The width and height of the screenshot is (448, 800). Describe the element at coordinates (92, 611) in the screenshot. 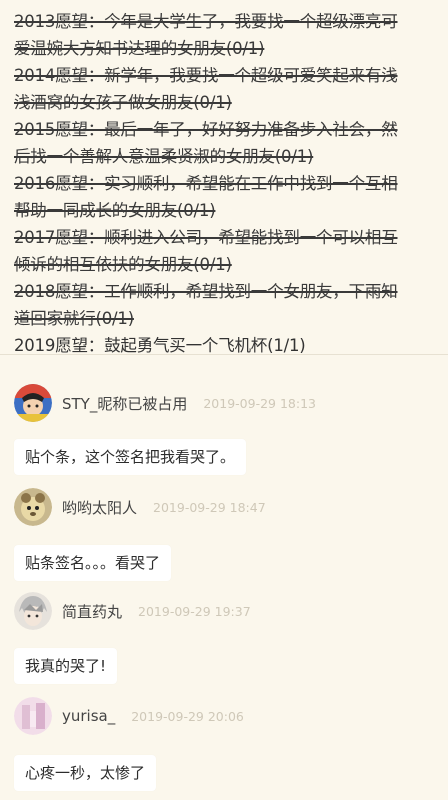

I see `username: 简直药丸` at that location.